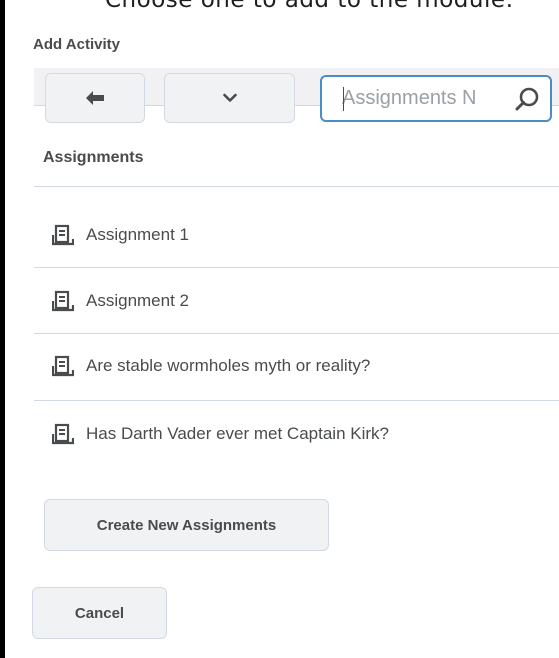 The height and width of the screenshot is (658, 559). What do you see at coordinates (137, 300) in the screenshot?
I see `list-item-label: Assignment 2` at bounding box center [137, 300].